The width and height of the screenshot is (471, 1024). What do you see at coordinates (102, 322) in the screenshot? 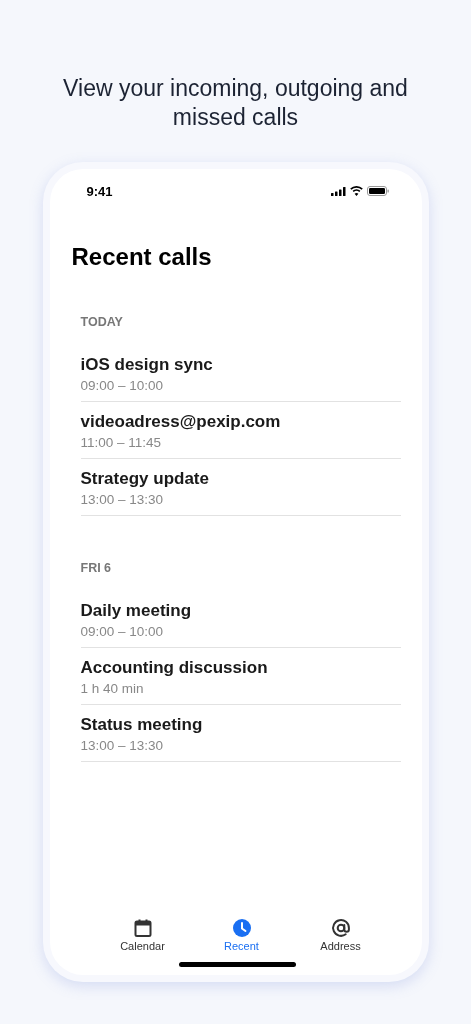
I see `section-heading: TODAY` at bounding box center [102, 322].